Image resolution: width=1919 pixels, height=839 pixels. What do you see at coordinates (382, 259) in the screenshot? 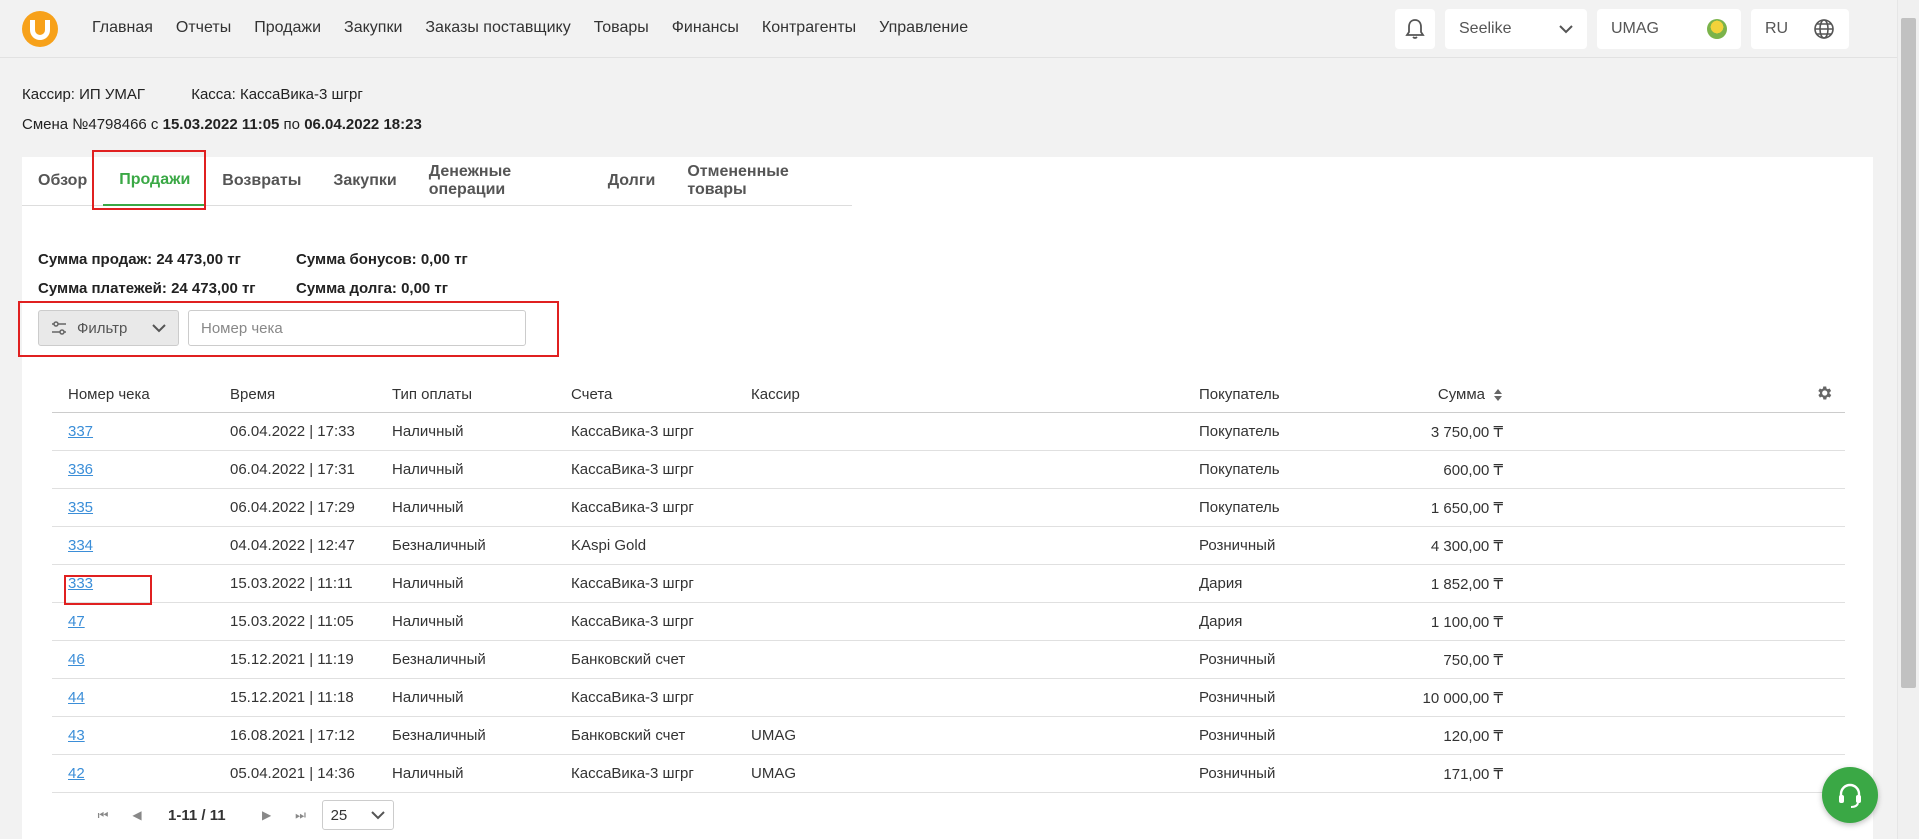
I see `bonus-sum: Сумма бонусов: 0,00 тг` at bounding box center [382, 259].